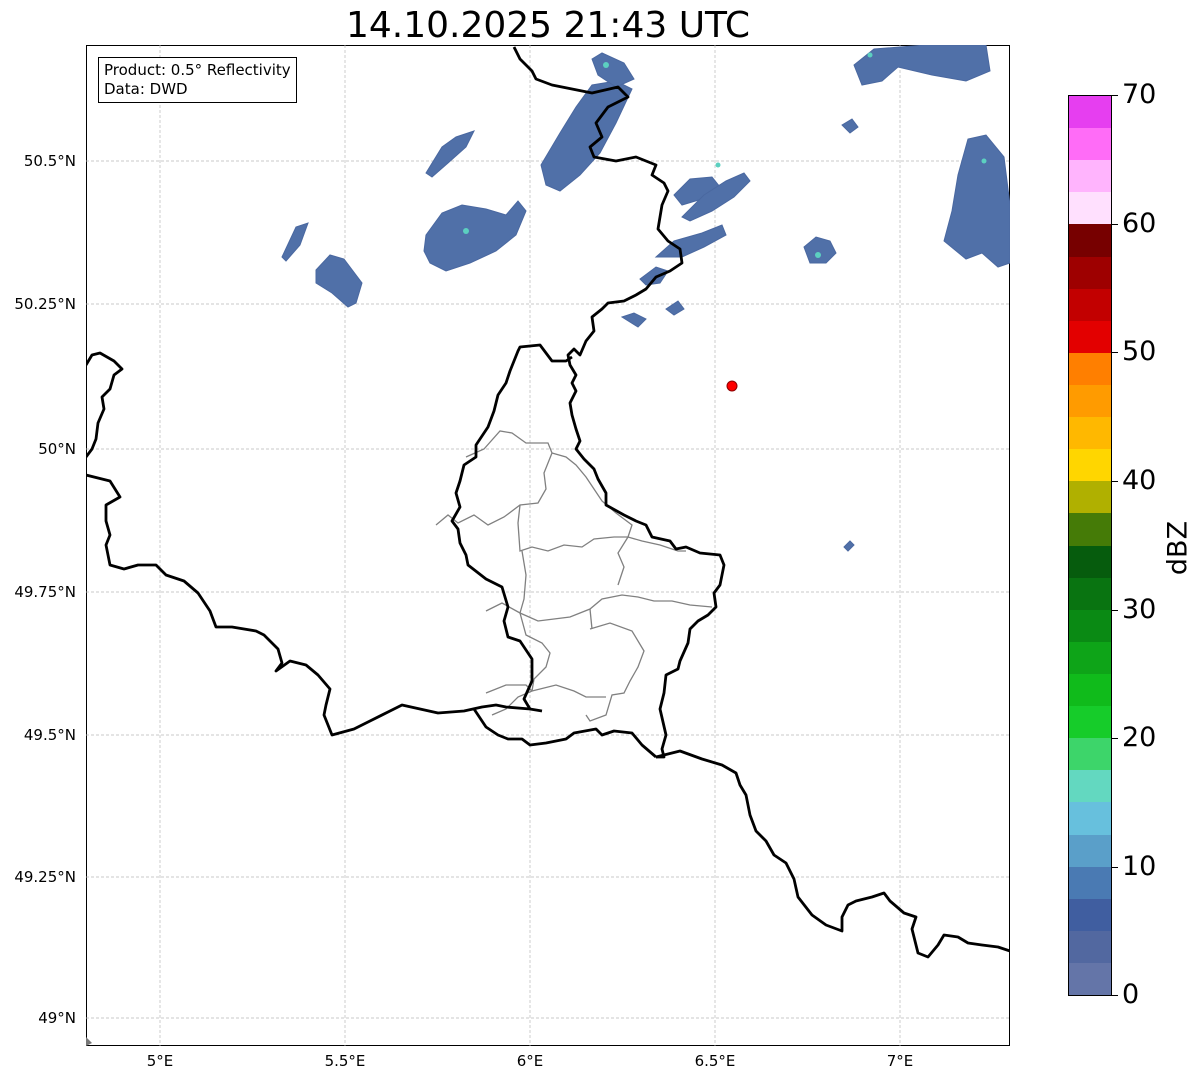 Image resolution: width=1202 pixels, height=1081 pixels. What do you see at coordinates (613, 70) in the screenshot?
I see `echo-north-top` at bounding box center [613, 70].